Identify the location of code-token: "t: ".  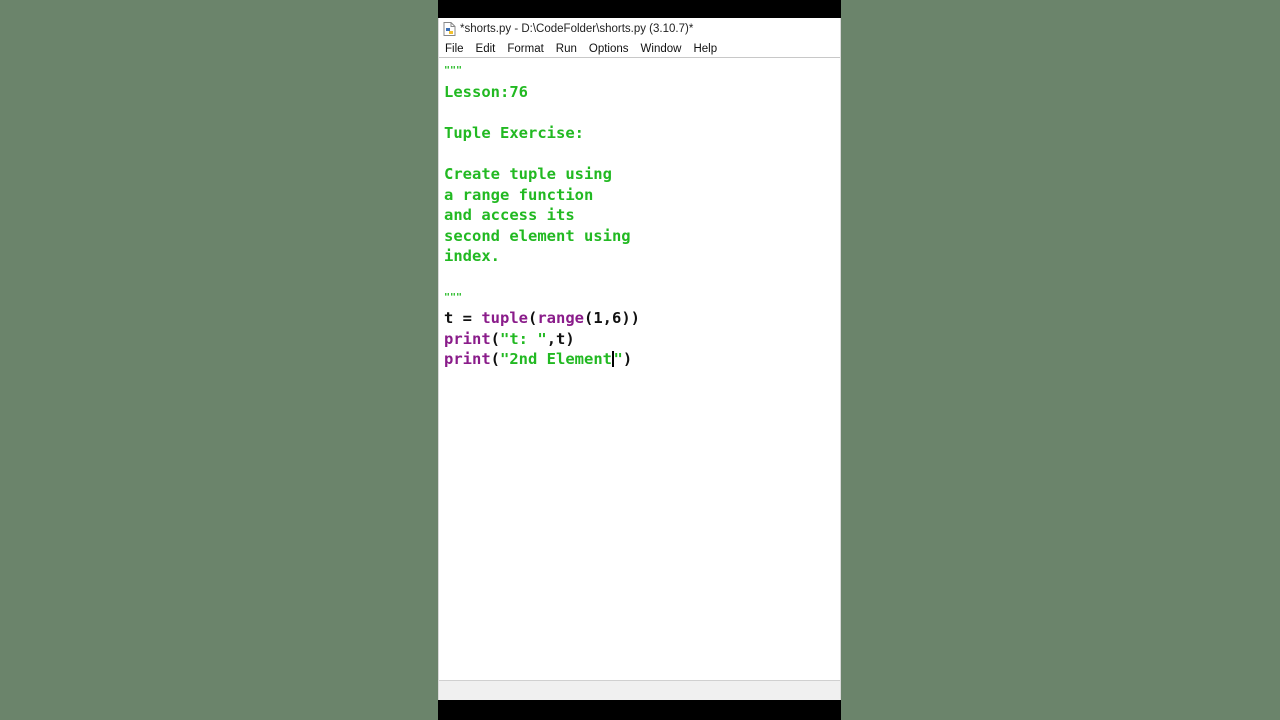
(523, 338).